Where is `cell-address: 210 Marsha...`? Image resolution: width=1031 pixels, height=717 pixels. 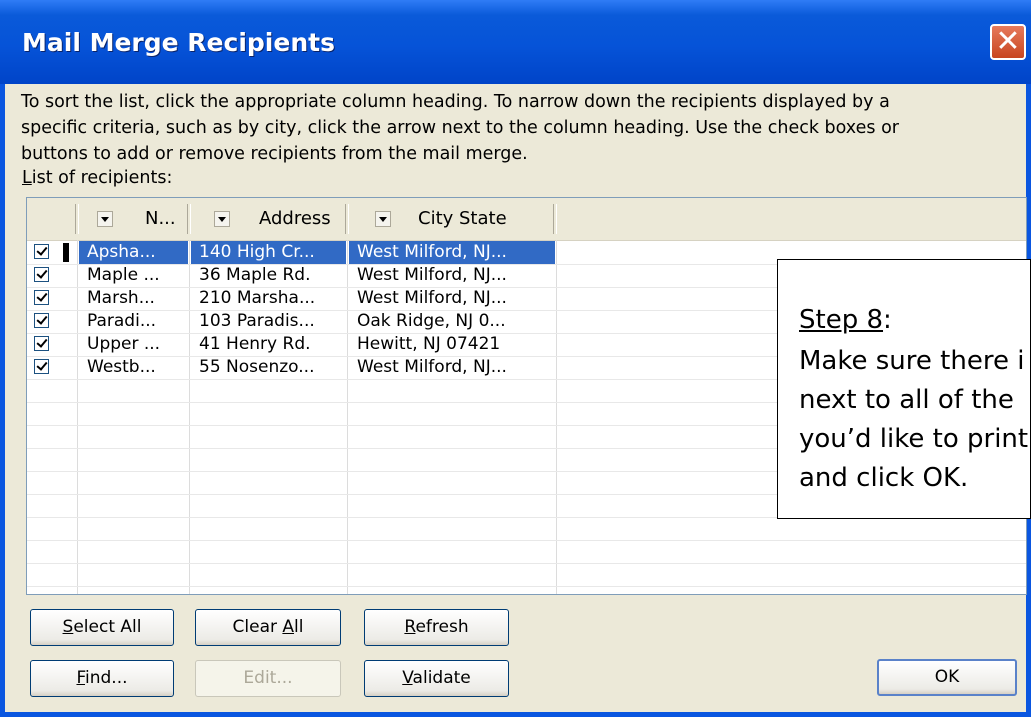
cell-address: 210 Marsha... is located at coordinates (257, 298).